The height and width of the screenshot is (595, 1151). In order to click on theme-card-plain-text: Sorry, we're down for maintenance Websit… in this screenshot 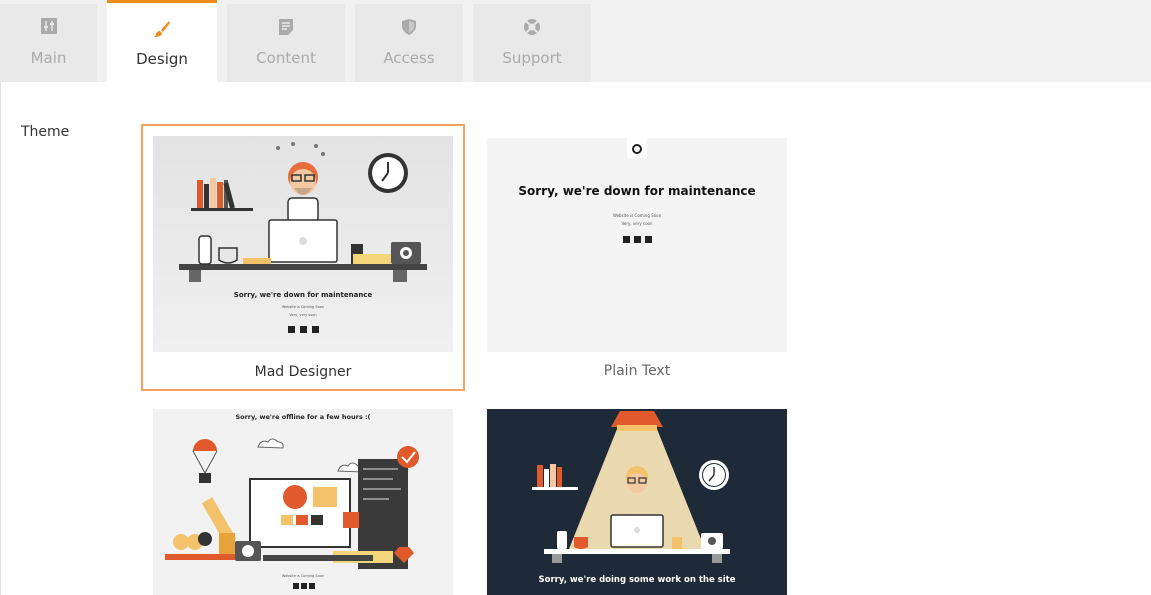, I will do `click(637, 260)`.